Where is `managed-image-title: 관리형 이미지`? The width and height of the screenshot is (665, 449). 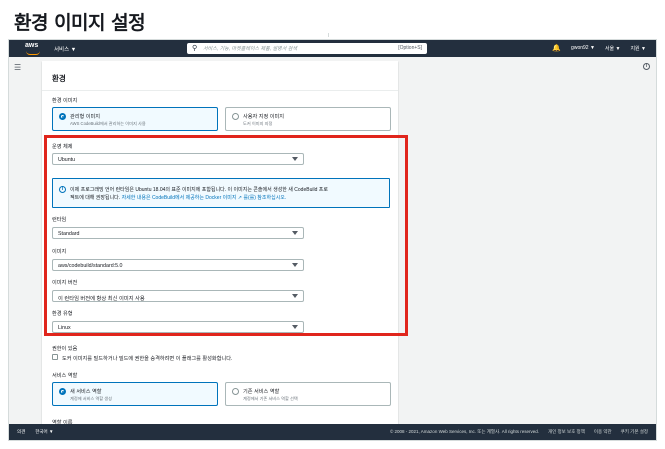 managed-image-title: 관리형 이미지 is located at coordinates (85, 117).